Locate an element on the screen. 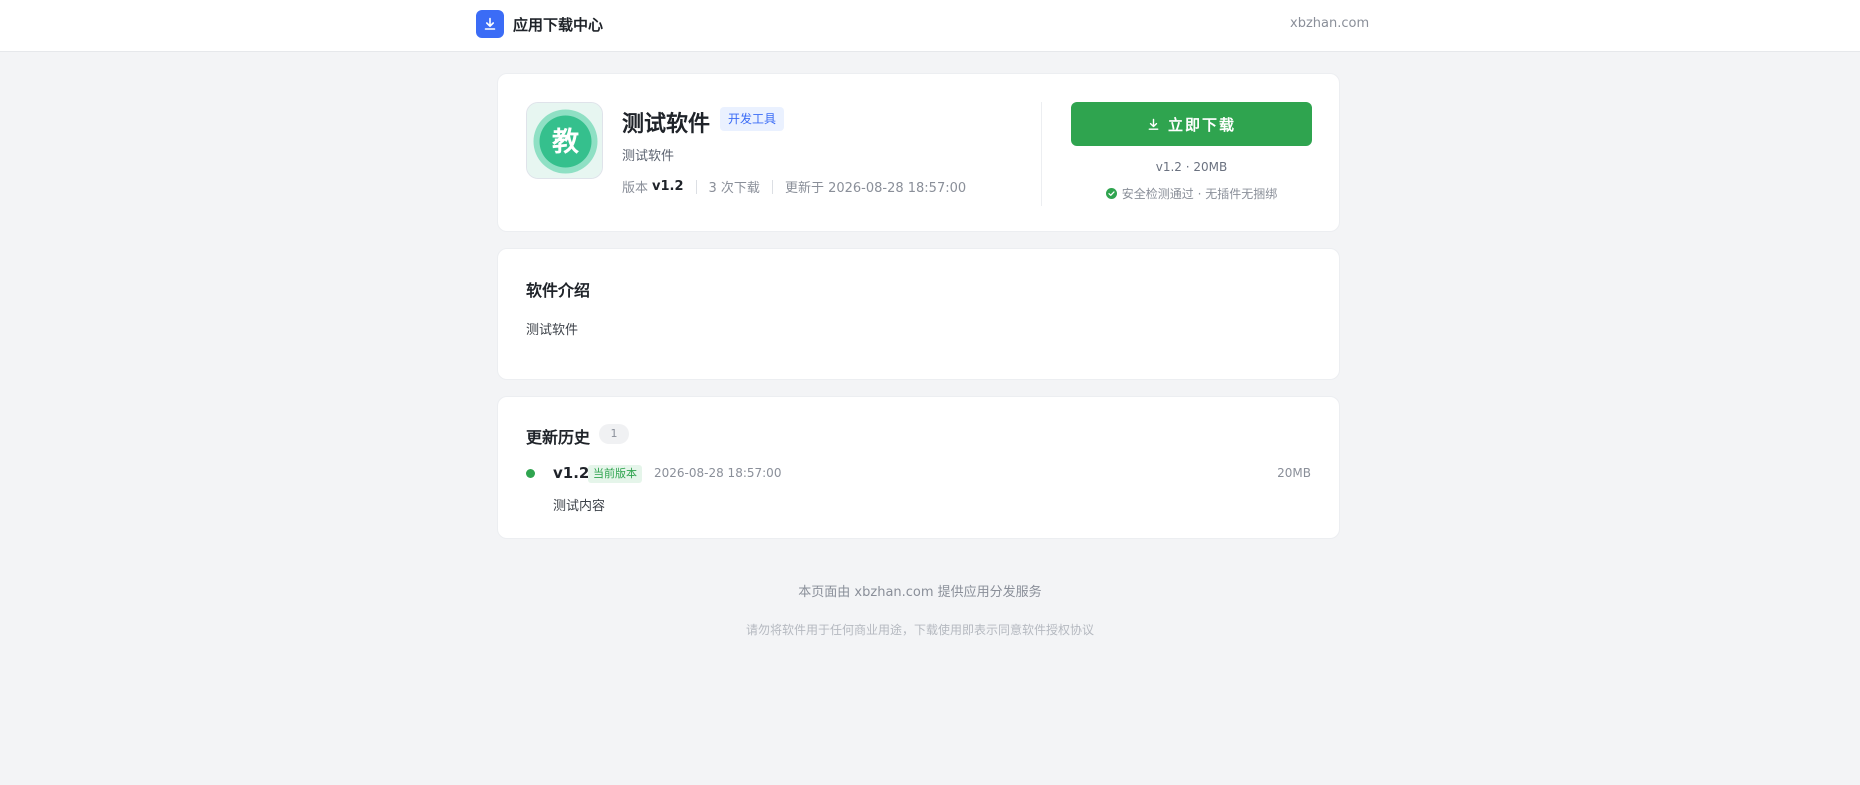 The height and width of the screenshot is (785, 1860). history-size: 20MB is located at coordinates (1294, 473).